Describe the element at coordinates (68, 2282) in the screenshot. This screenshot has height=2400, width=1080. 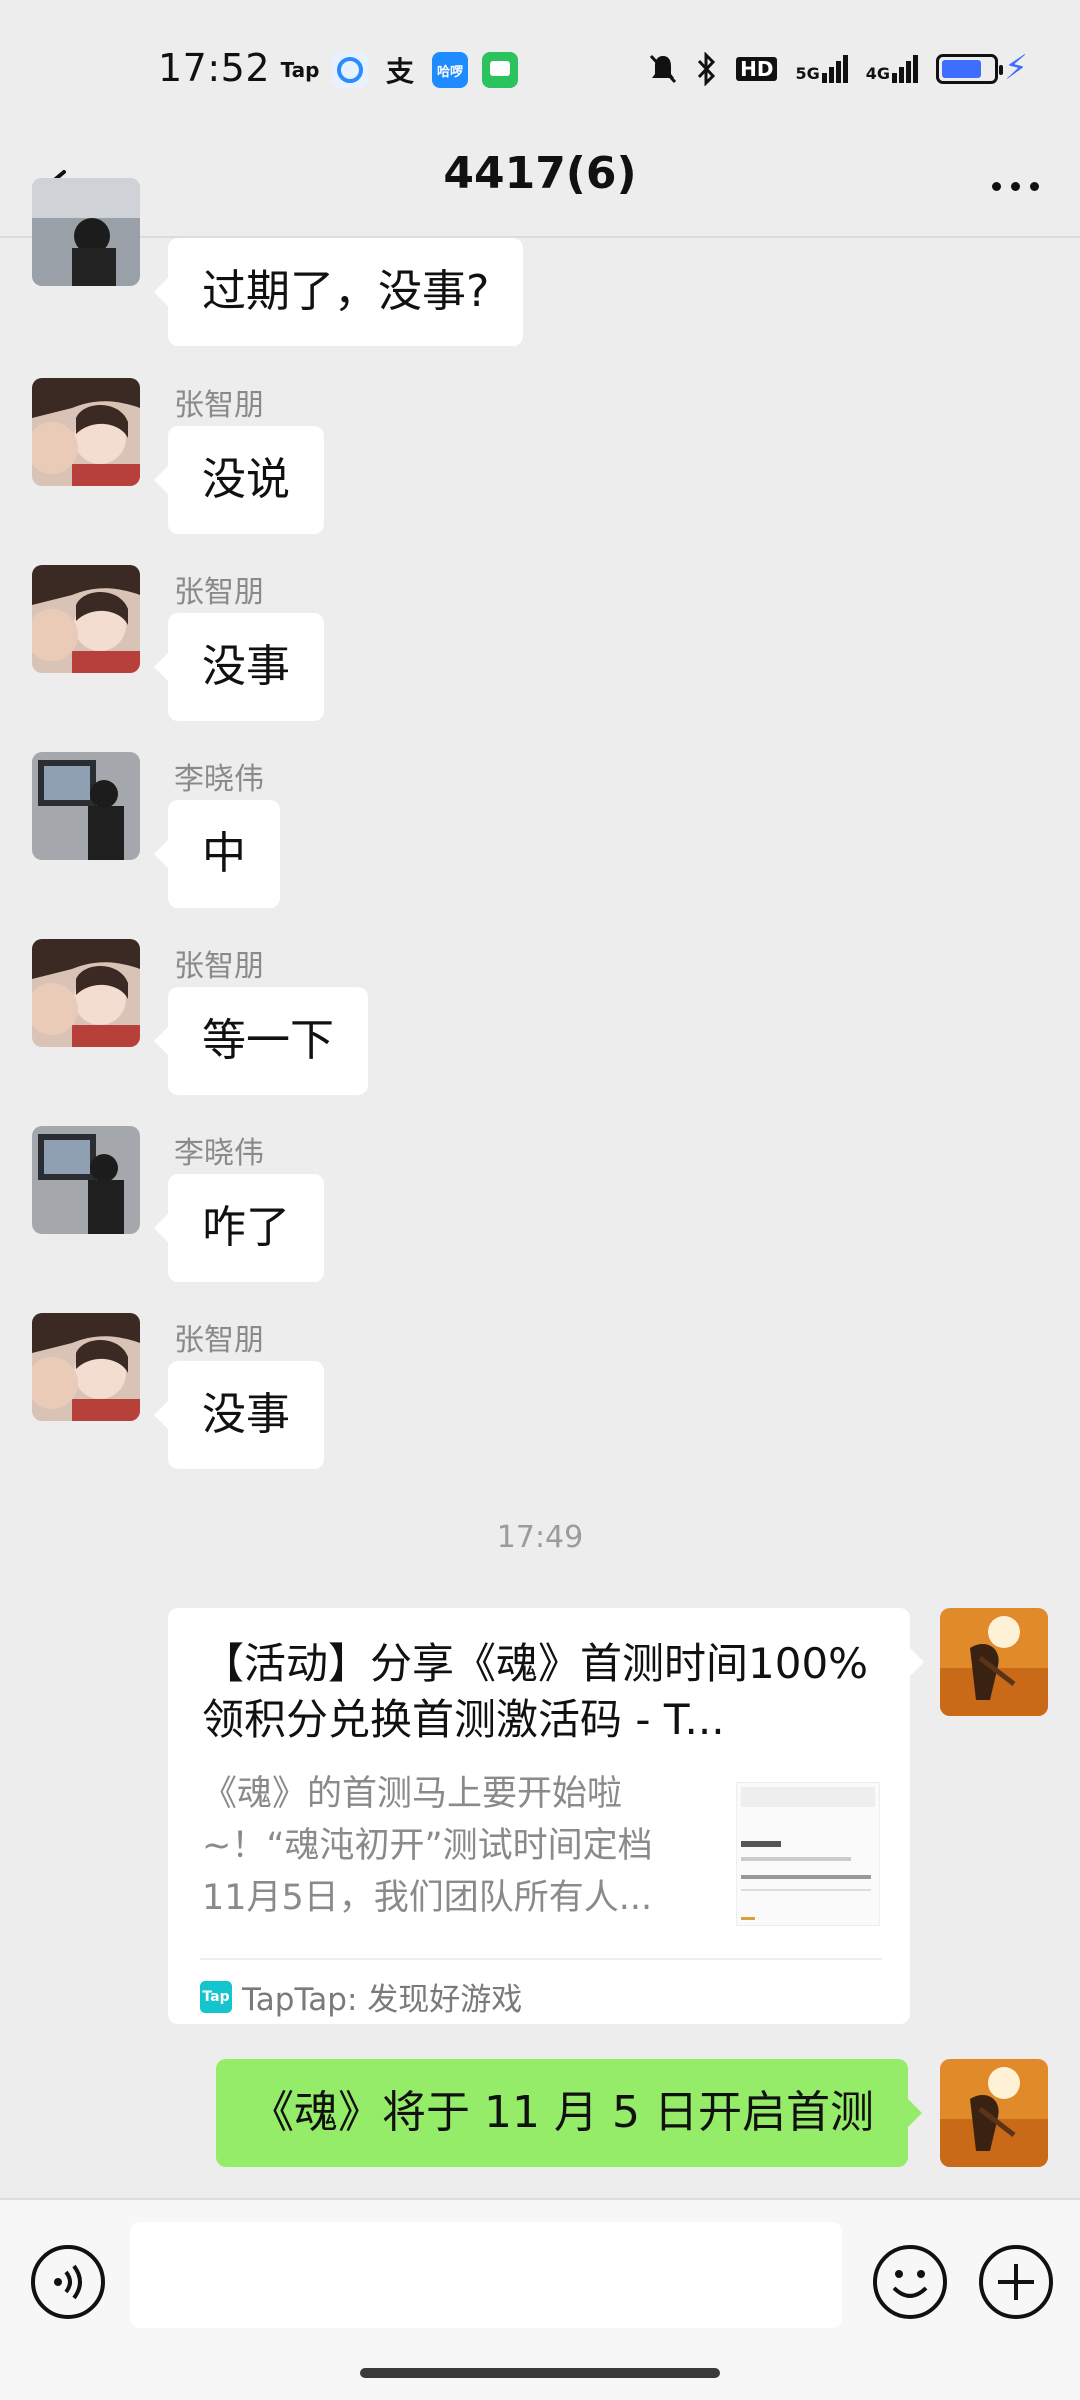
I see `voice-icon` at that location.